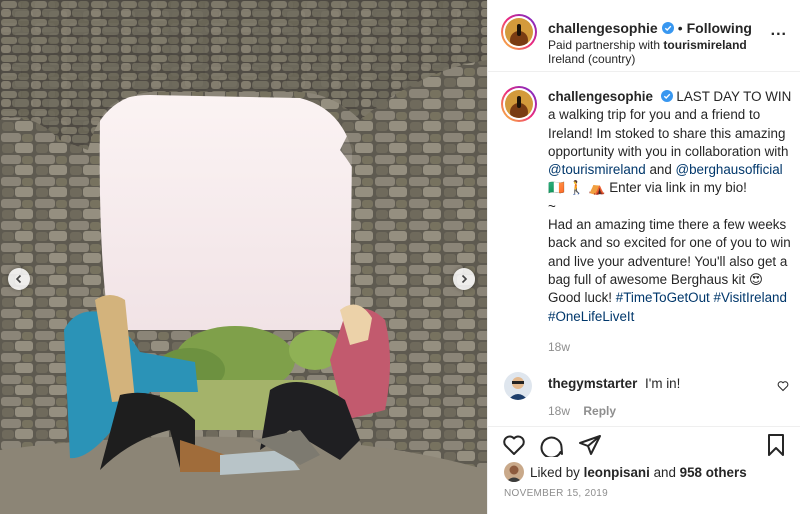  What do you see at coordinates (552, 206) in the screenshot?
I see `caption-tilde: ~` at bounding box center [552, 206].